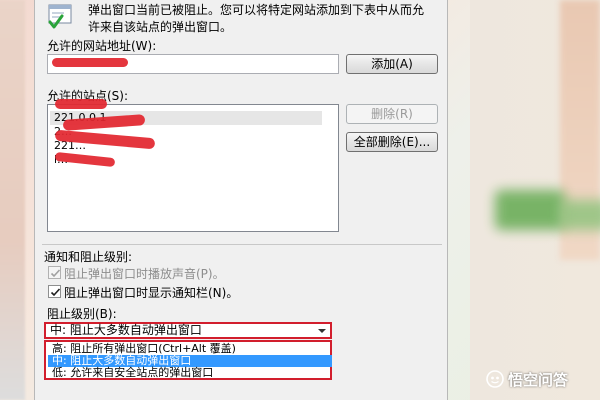  What do you see at coordinates (495, 379) in the screenshot?
I see `wukong-logo-icon` at bounding box center [495, 379].